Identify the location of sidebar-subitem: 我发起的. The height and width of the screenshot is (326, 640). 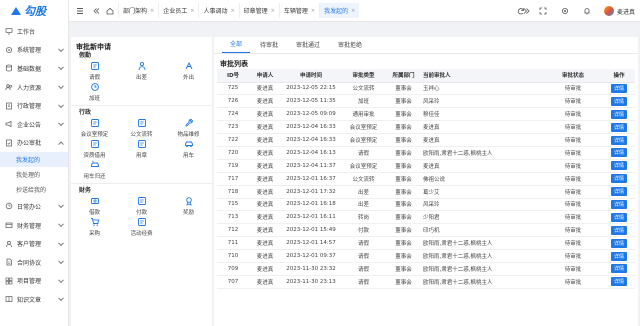
(34, 160).